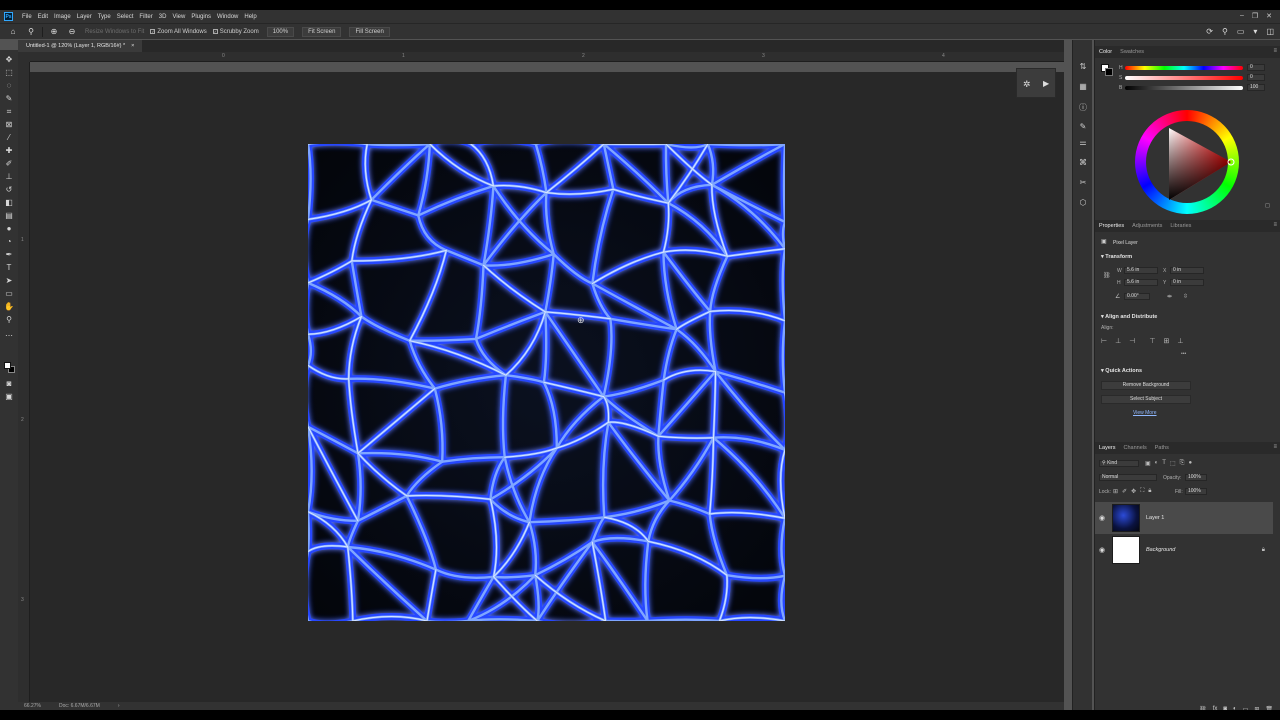  I want to click on quick-actions-heading: ▾ Quick Actions, so click(1121, 371).